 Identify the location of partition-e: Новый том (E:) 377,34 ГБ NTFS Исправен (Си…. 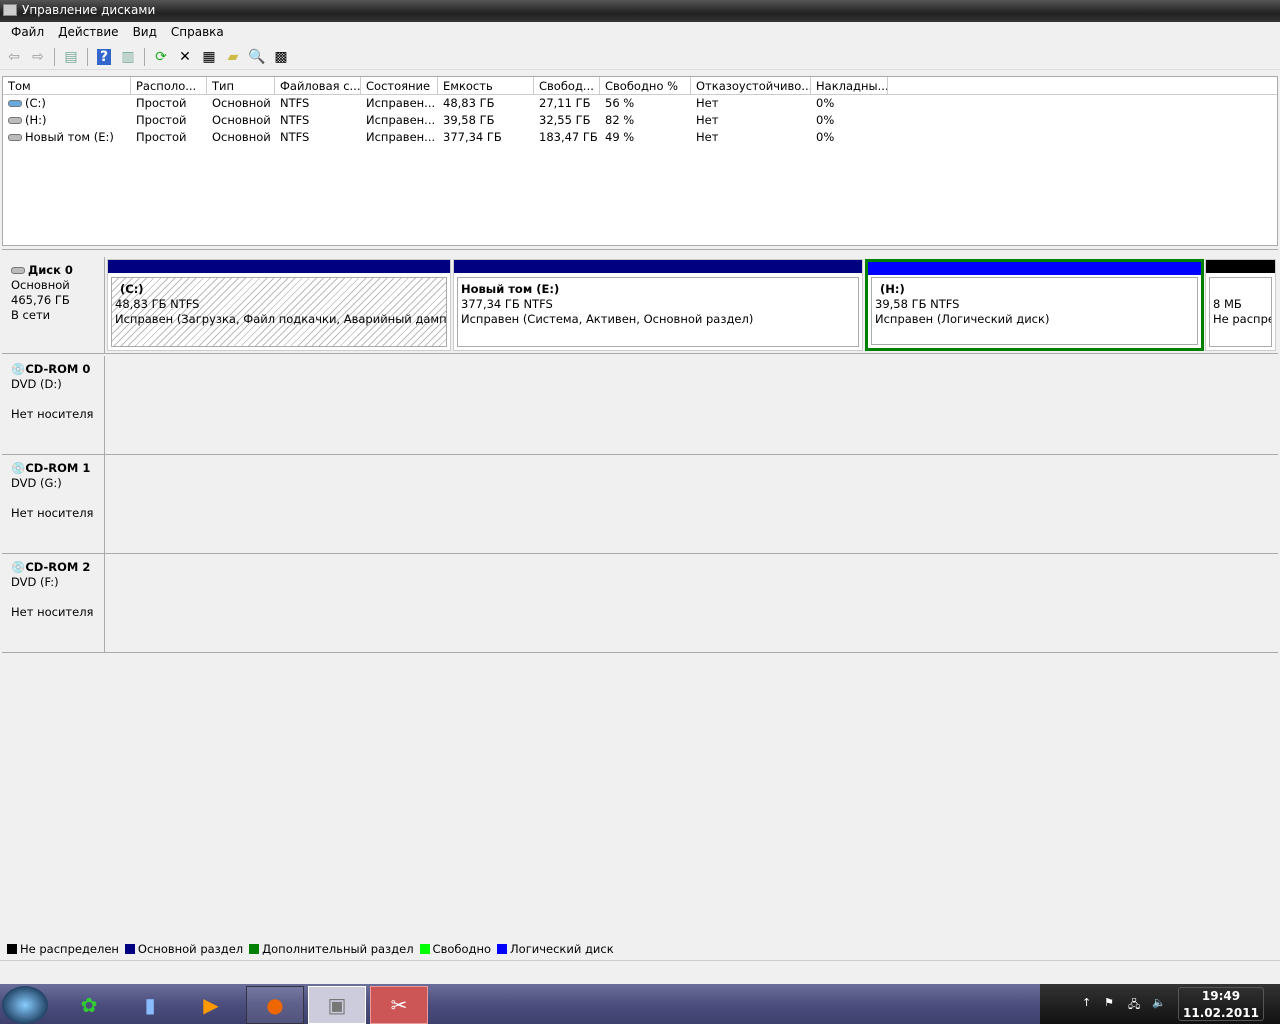
(658, 305).